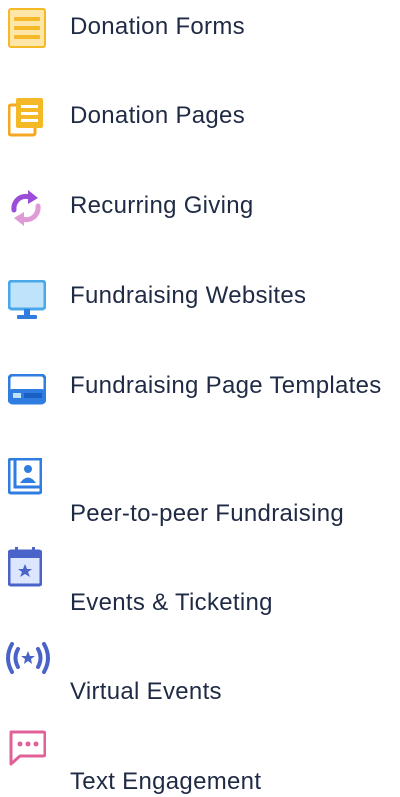 The height and width of the screenshot is (797, 400). I want to click on menu-item-recurring-giving: Recurring Giving, so click(200, 208).